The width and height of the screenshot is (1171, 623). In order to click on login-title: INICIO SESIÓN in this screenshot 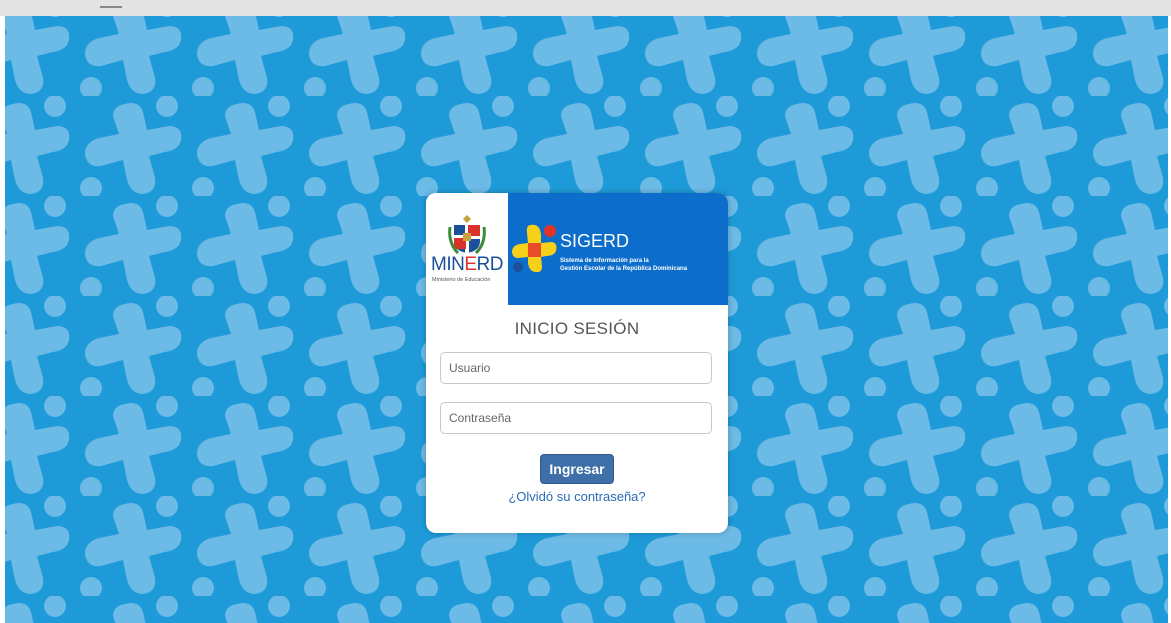, I will do `click(577, 328)`.